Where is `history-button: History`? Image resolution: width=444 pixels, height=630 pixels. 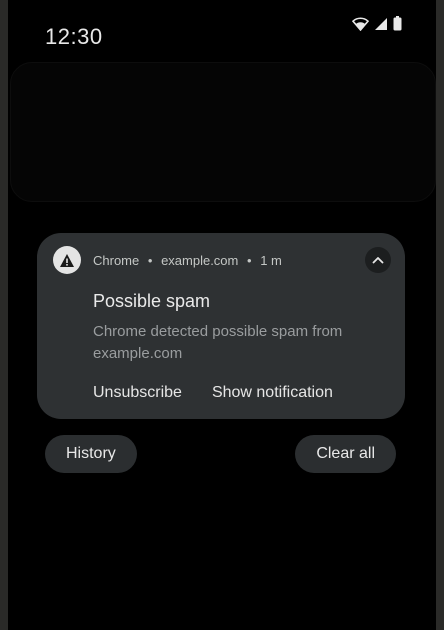 history-button: History is located at coordinates (91, 454).